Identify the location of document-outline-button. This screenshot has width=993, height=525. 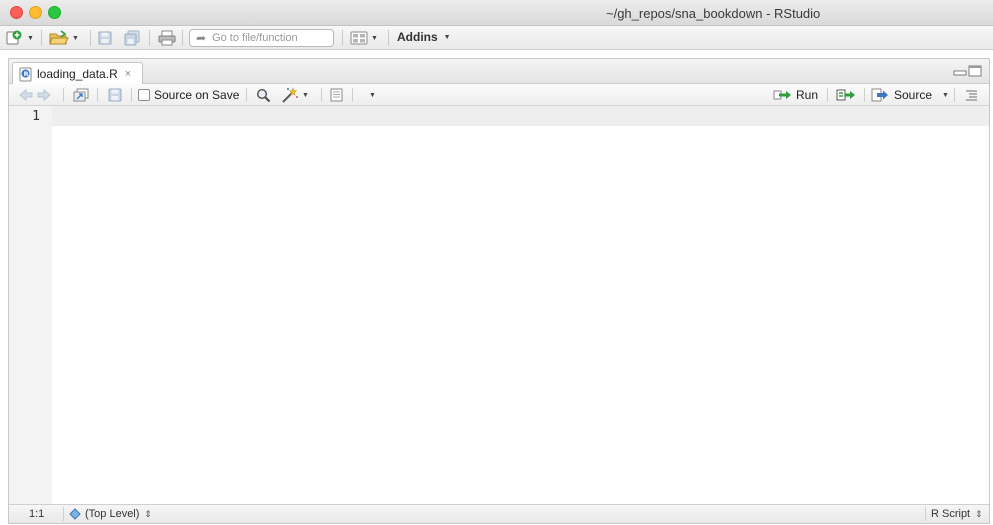
(971, 95).